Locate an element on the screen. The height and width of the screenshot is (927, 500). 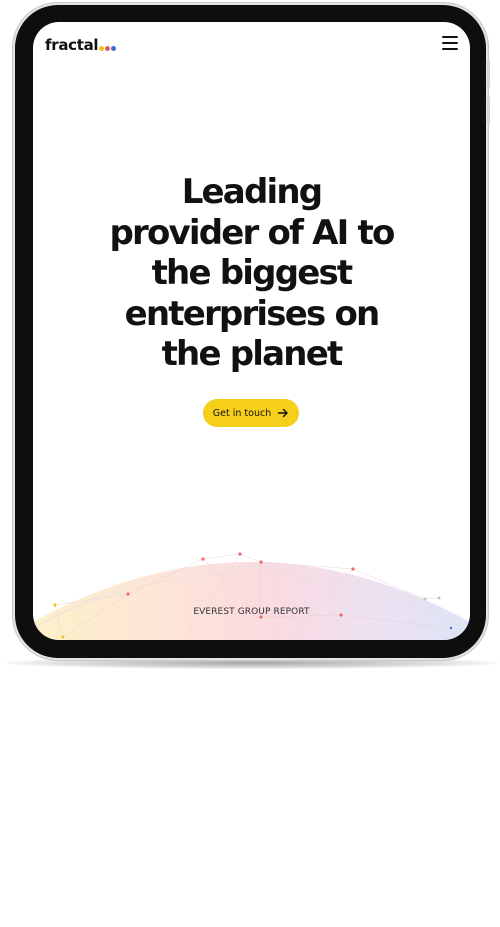
logo-dot-yellow is located at coordinates (102, 48).